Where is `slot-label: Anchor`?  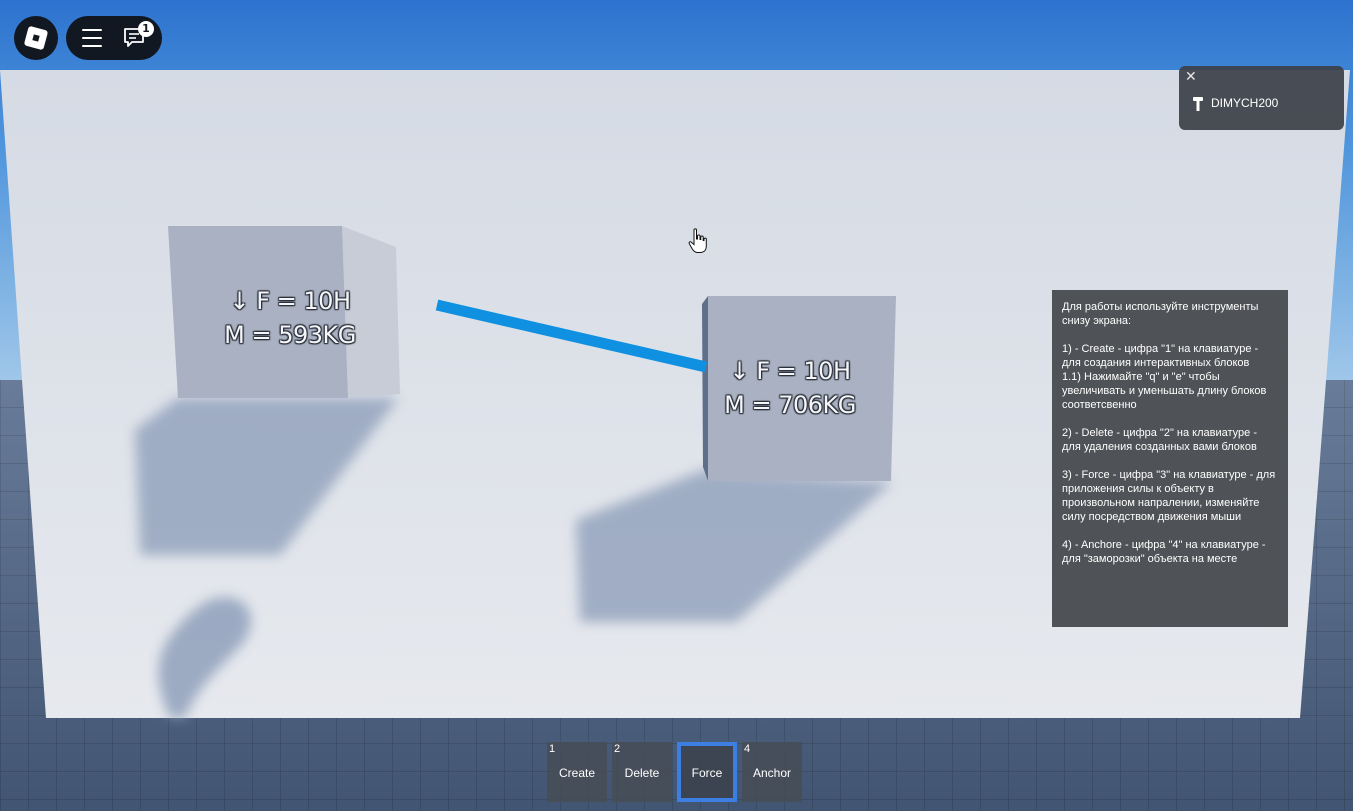
slot-label: Anchor is located at coordinates (772, 773).